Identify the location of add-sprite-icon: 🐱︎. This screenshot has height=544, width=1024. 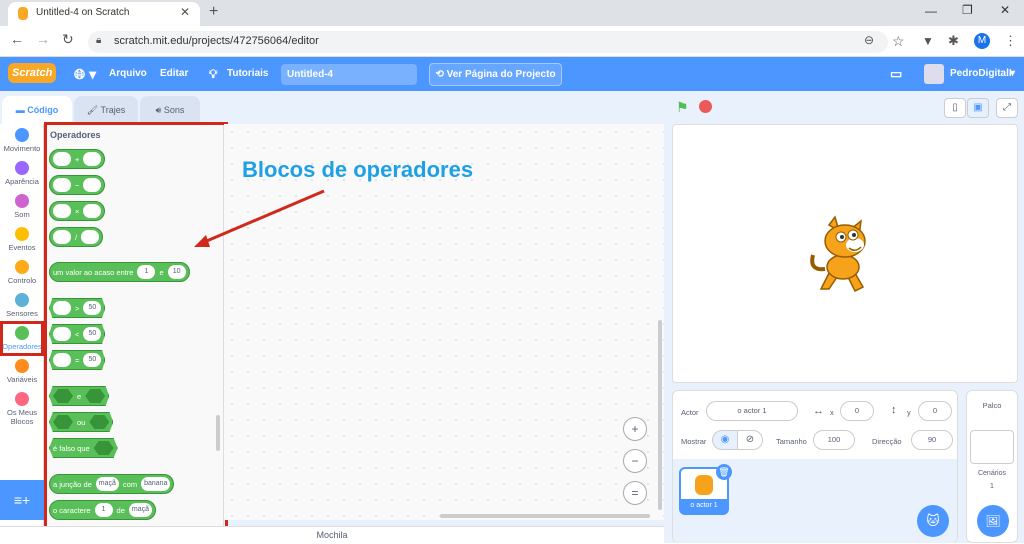
(933, 521).